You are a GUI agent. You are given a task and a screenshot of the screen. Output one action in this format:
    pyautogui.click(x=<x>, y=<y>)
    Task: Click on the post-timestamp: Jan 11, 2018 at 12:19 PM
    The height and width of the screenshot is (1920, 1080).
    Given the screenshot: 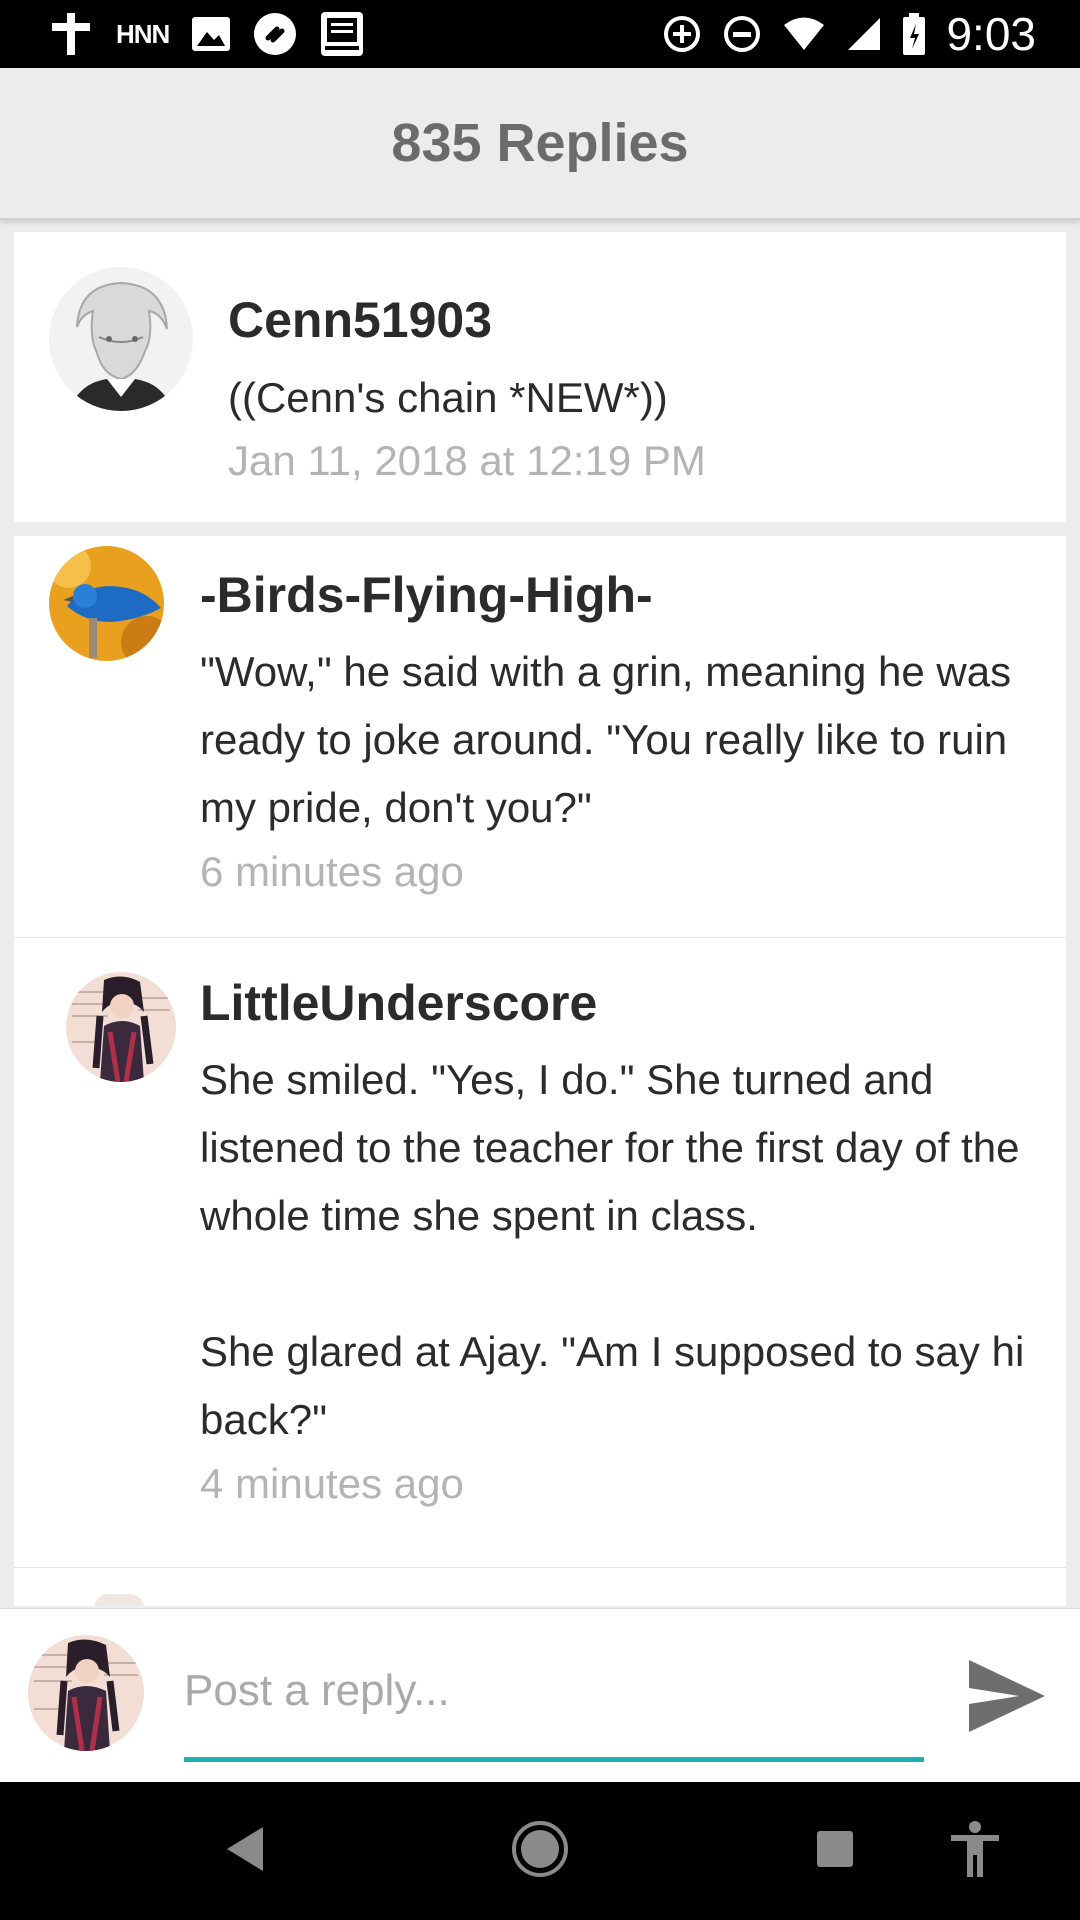 What is the action you would take?
    pyautogui.click(x=467, y=460)
    